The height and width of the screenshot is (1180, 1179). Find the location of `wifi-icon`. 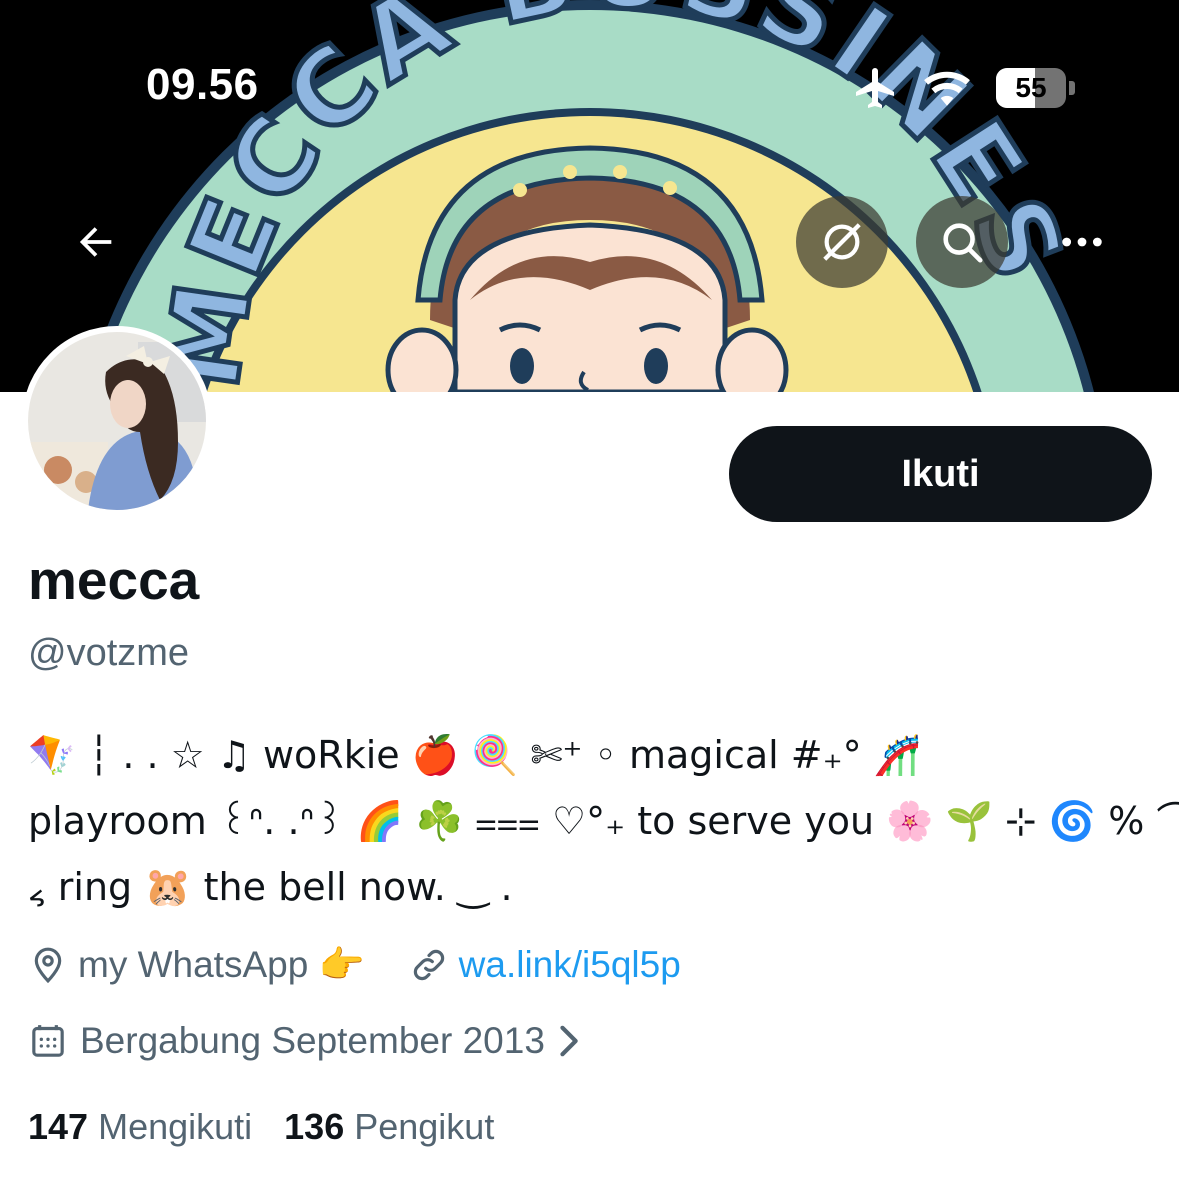

wifi-icon is located at coordinates (947, 88).